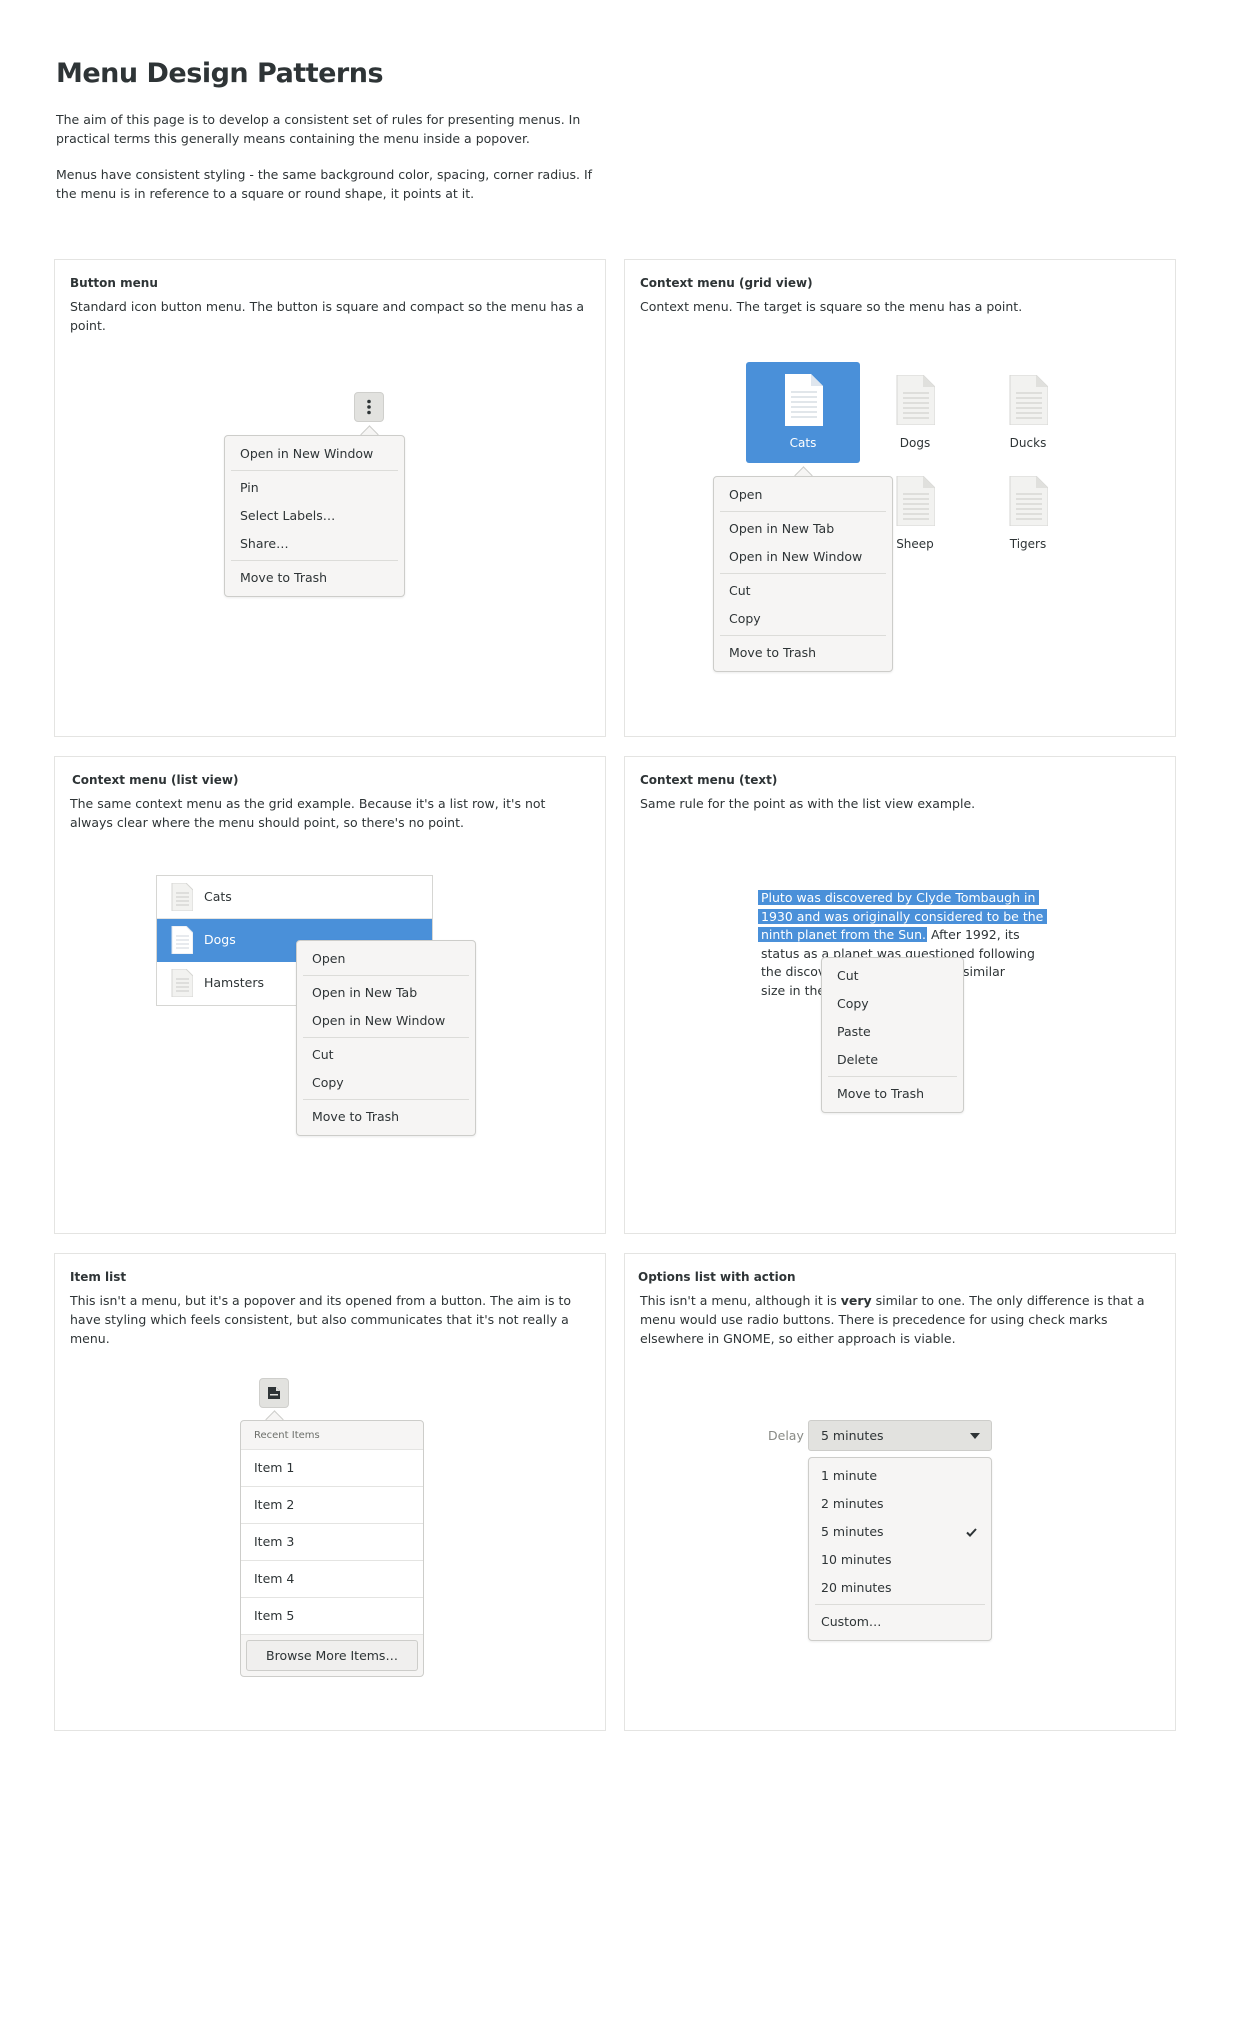 Image resolution: width=1238 pixels, height=2025 pixels. What do you see at coordinates (971, 1532) in the screenshot?
I see `checkmark-icon` at bounding box center [971, 1532].